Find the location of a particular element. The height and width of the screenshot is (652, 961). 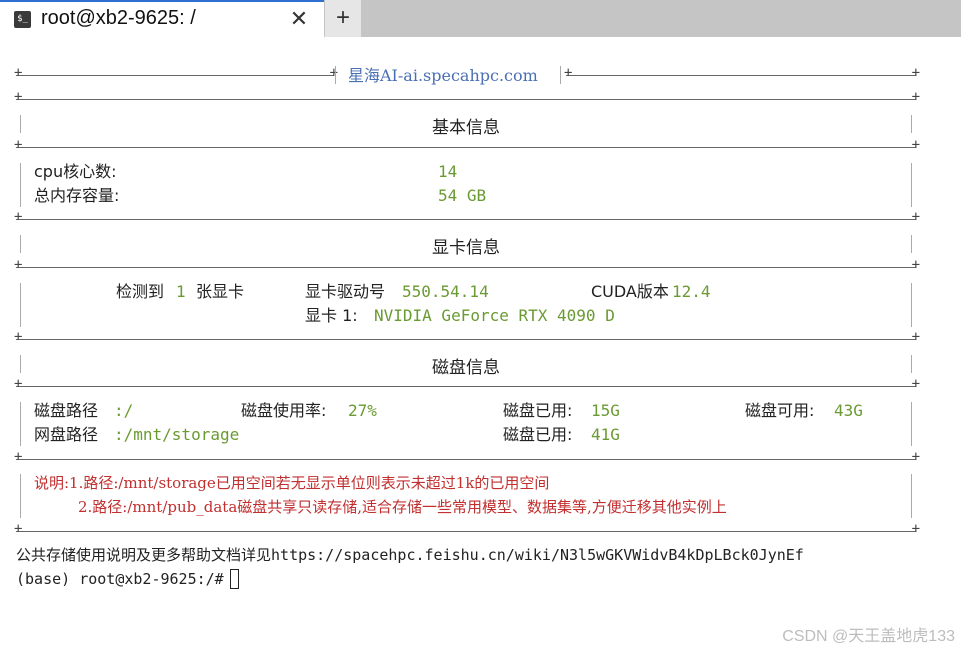

banner-bar-left is located at coordinates (335, 75).